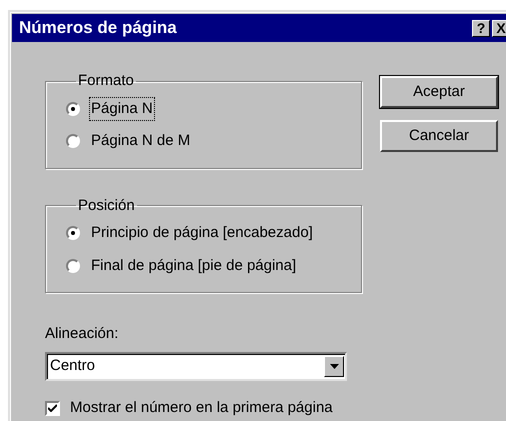 The image size is (506, 421). What do you see at coordinates (439, 136) in the screenshot?
I see `cancel-button: Cancelar` at bounding box center [439, 136].